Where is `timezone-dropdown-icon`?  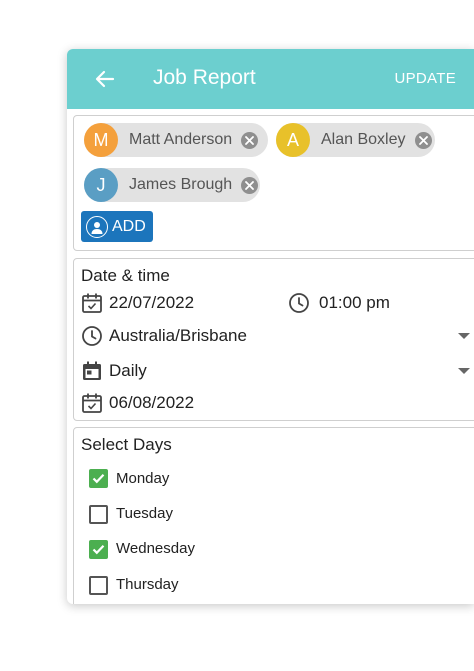 timezone-dropdown-icon is located at coordinates (464, 336).